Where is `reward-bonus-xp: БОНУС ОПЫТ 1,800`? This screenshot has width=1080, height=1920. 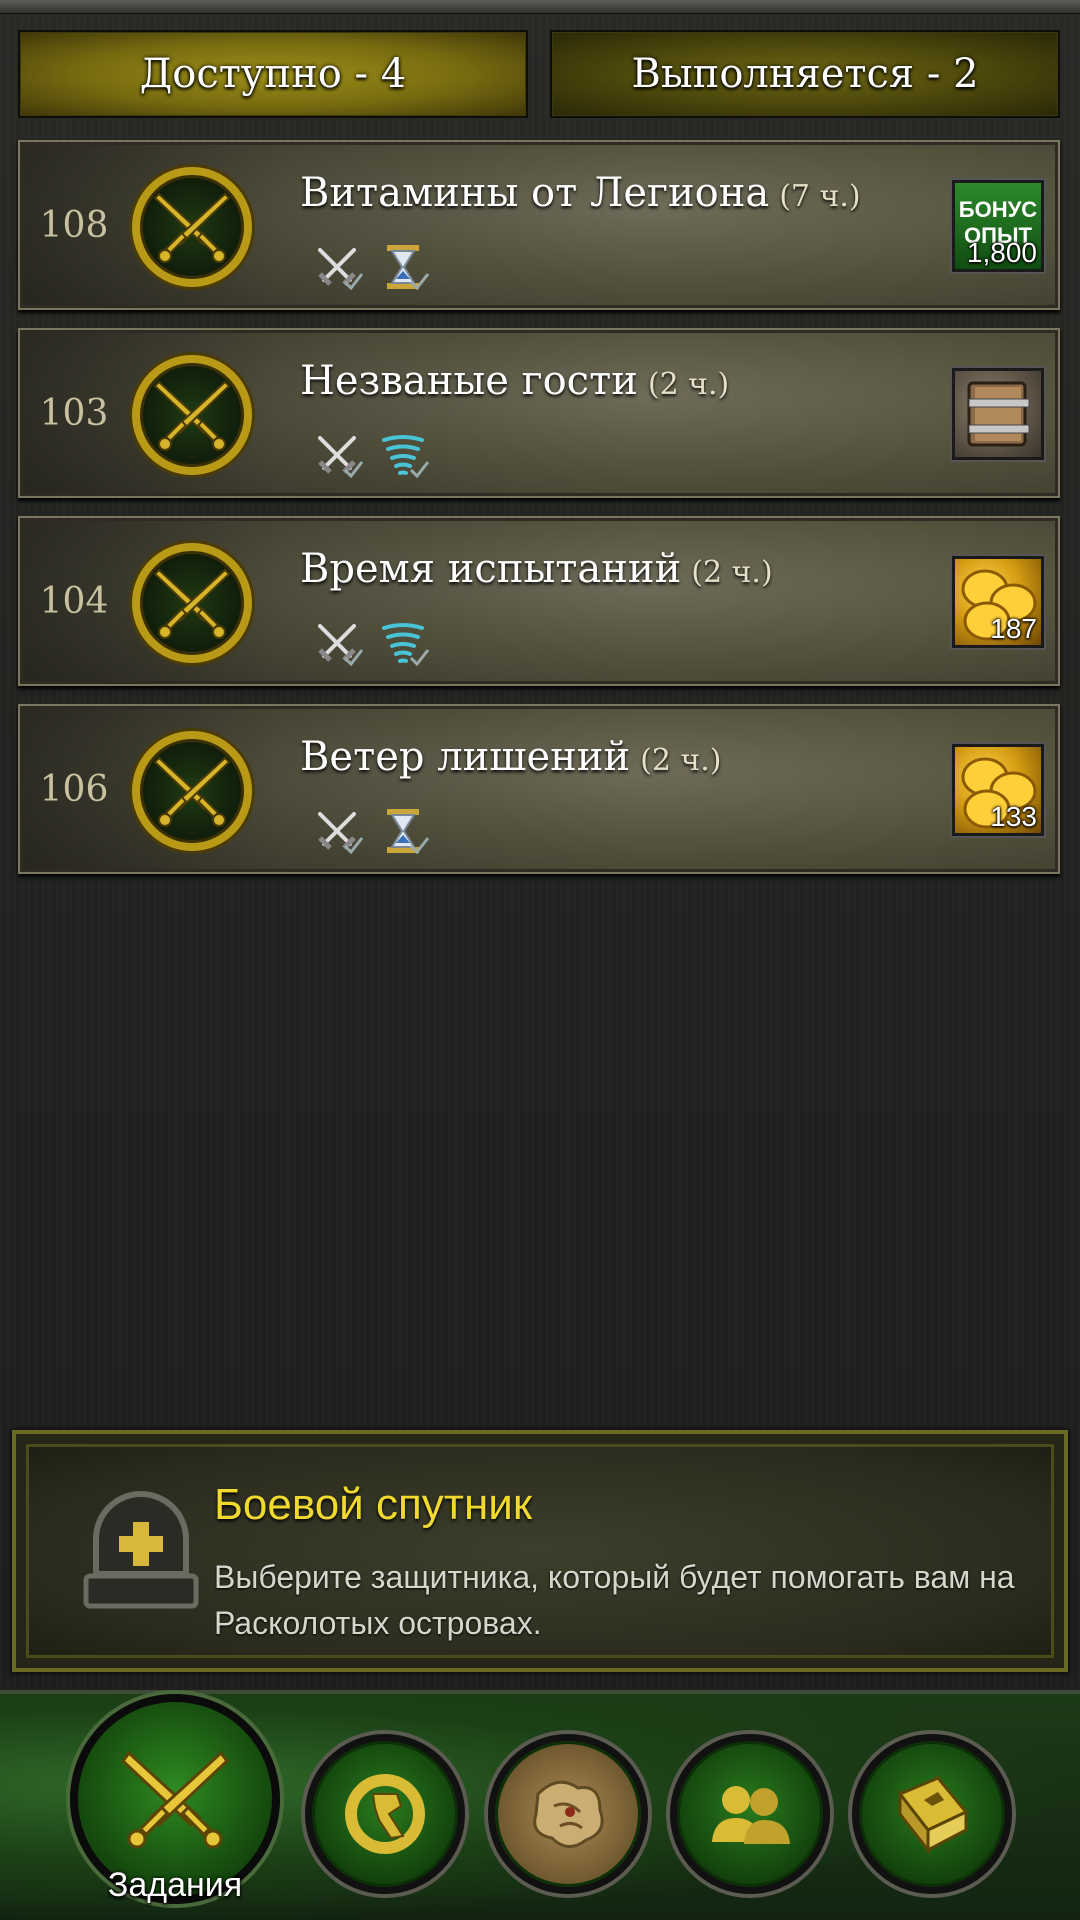
reward-bonus-xp: БОНУС ОПЫТ 1,800 is located at coordinates (998, 226).